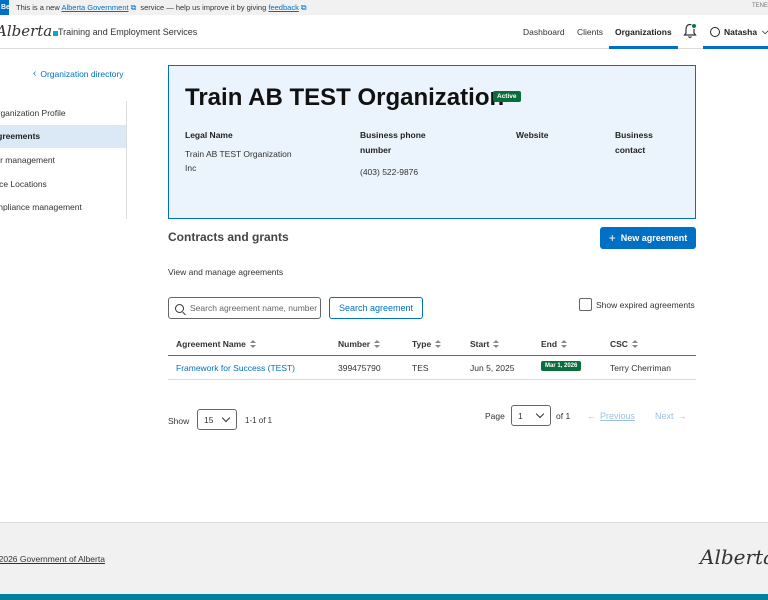 This screenshot has height=600, width=768. What do you see at coordinates (235, 368) in the screenshot?
I see `agreement-name-link: Framework for Success (TEST)` at bounding box center [235, 368].